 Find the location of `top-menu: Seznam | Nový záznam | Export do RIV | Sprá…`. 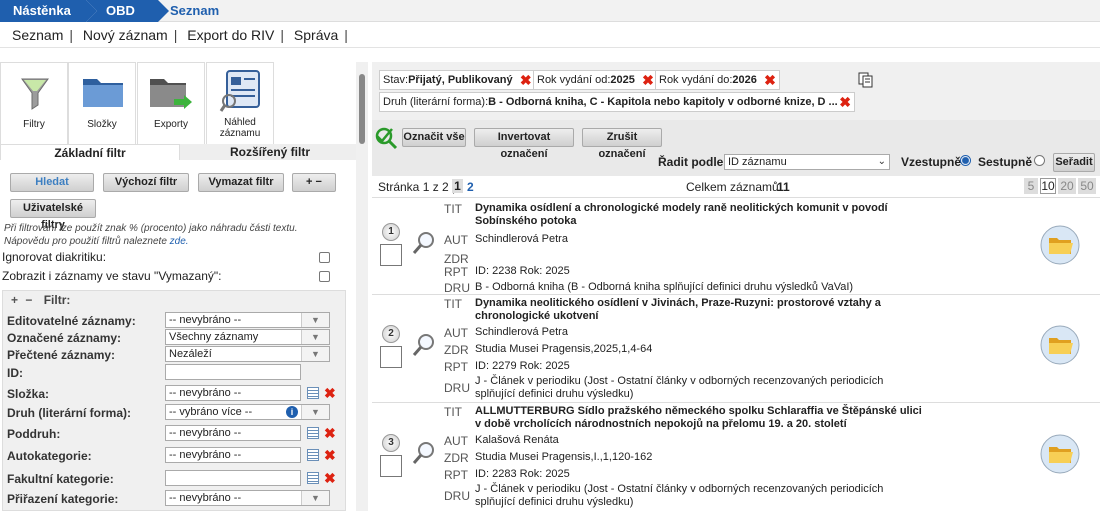

top-menu: Seznam | Nový záznam | Export do RIV | Sprá… is located at coordinates (550, 35).